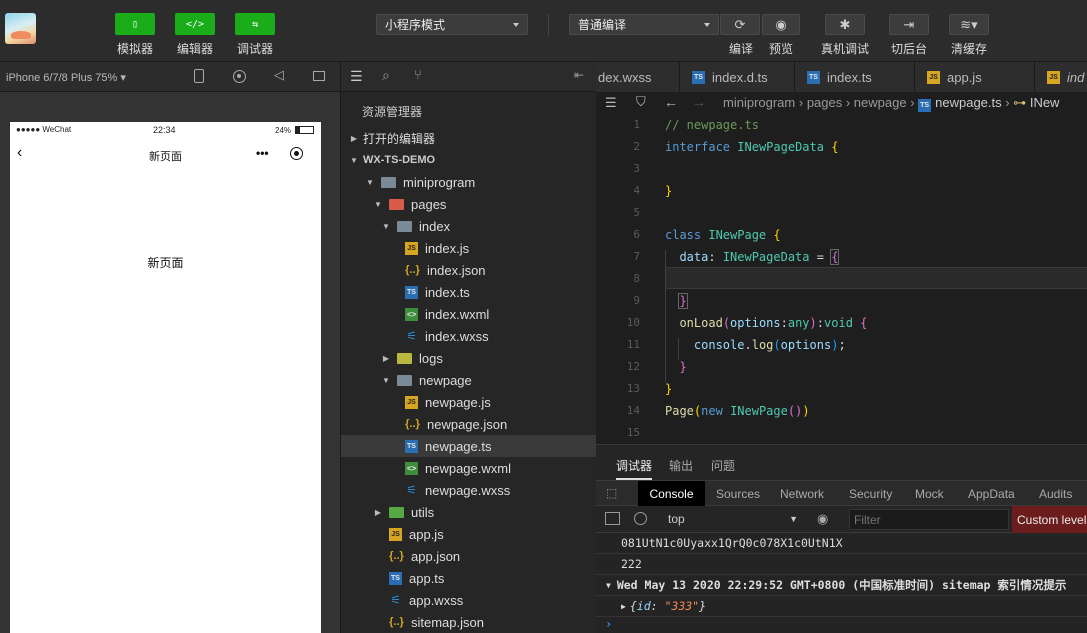  I want to click on editor-toggle-label: 编辑器, so click(195, 48).